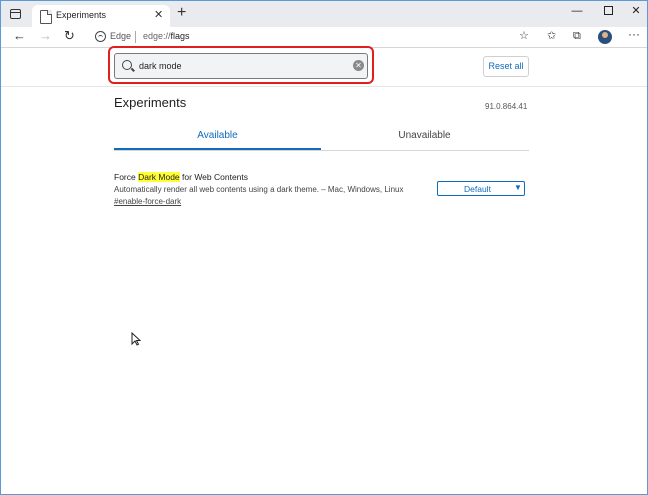 This screenshot has height=495, width=648. Describe the element at coordinates (136, 339) in the screenshot. I see `cursor-icon` at that location.